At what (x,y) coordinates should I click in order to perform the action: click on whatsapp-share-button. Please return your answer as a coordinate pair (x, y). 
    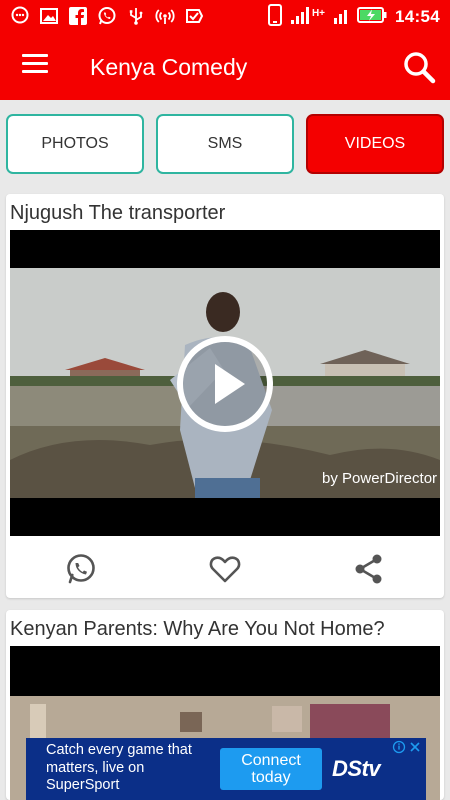
    Looking at the image, I should click on (81, 569).